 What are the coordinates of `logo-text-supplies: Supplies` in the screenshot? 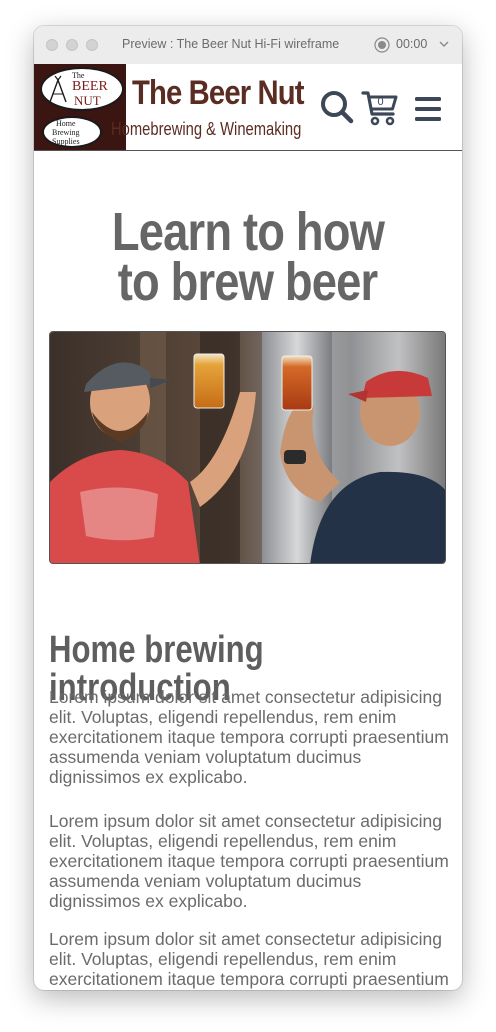 It's located at (66, 141).